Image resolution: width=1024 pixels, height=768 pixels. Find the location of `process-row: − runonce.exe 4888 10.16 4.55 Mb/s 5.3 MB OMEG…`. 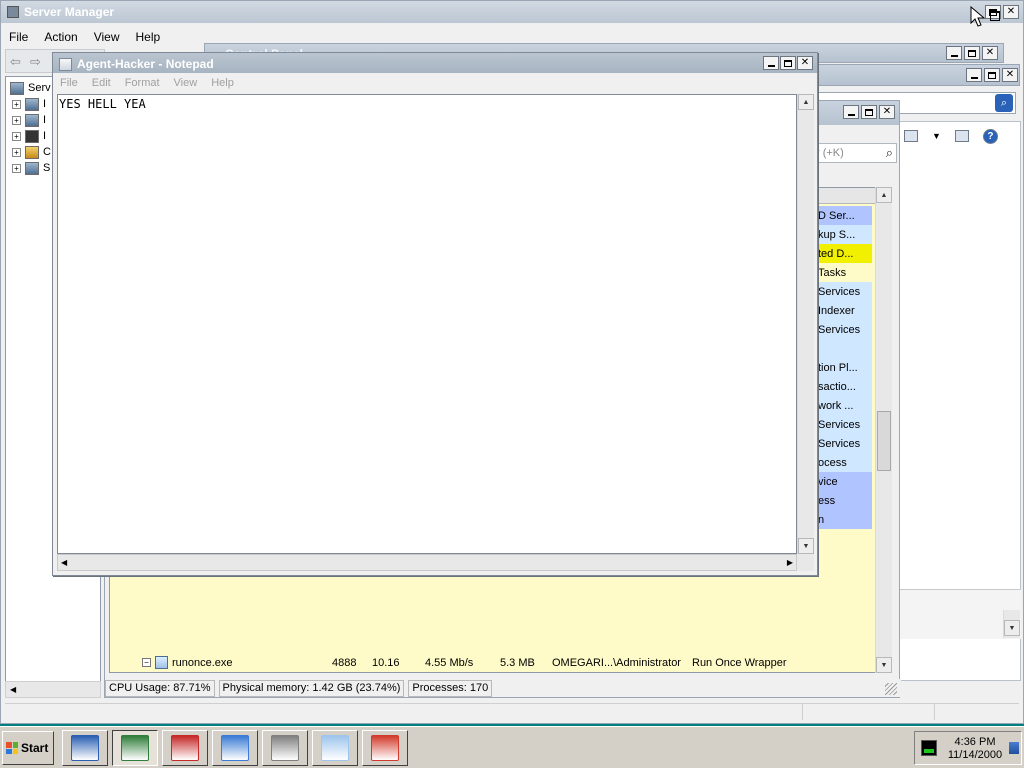

process-row: − runonce.exe 4888 10.16 4.55 Mb/s 5.3 MB OMEG… is located at coordinates (494, 662).